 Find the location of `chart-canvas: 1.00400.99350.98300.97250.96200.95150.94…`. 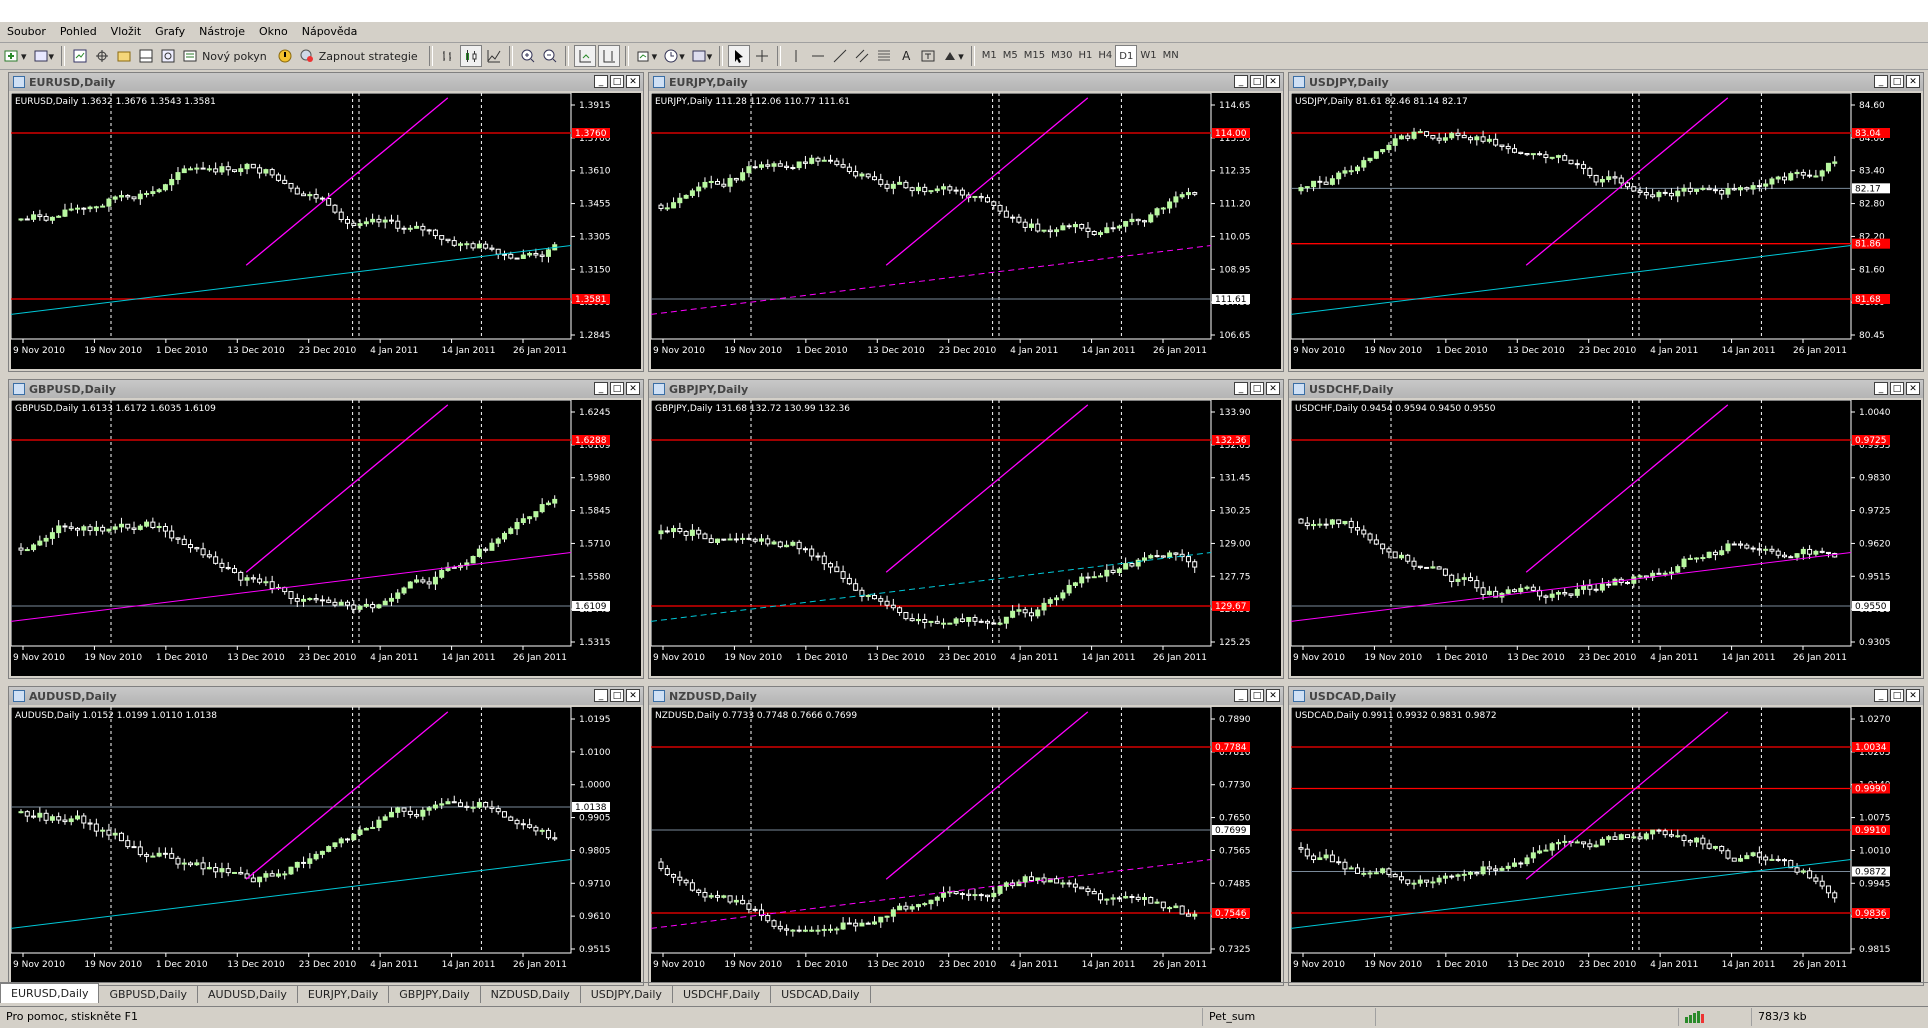

chart-canvas: 1.00400.99350.98300.97250.96200.95150.94… is located at coordinates (1606, 538).